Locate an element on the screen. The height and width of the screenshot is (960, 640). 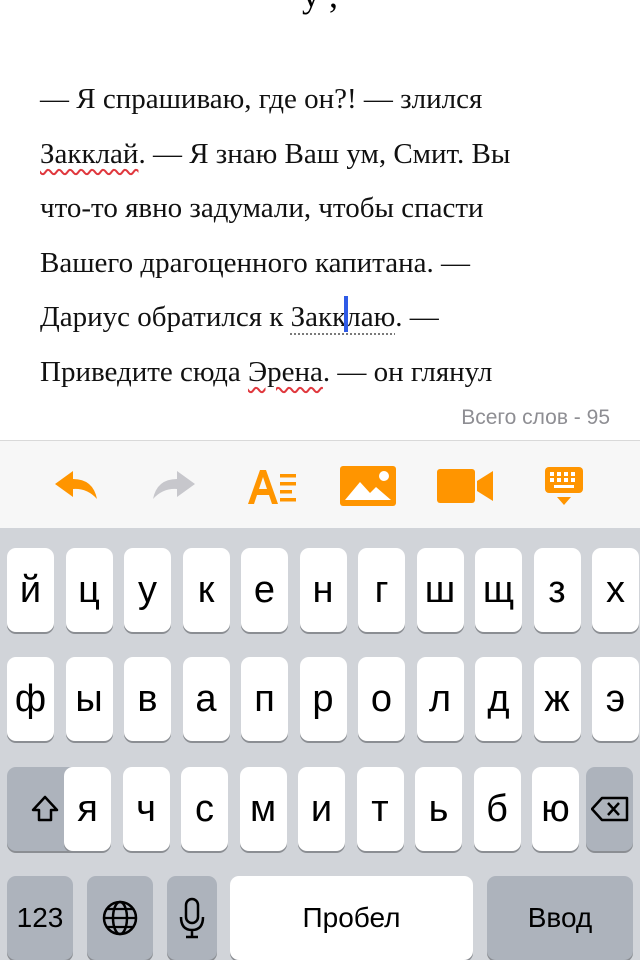
letter-key: н is located at coordinates (323, 590).